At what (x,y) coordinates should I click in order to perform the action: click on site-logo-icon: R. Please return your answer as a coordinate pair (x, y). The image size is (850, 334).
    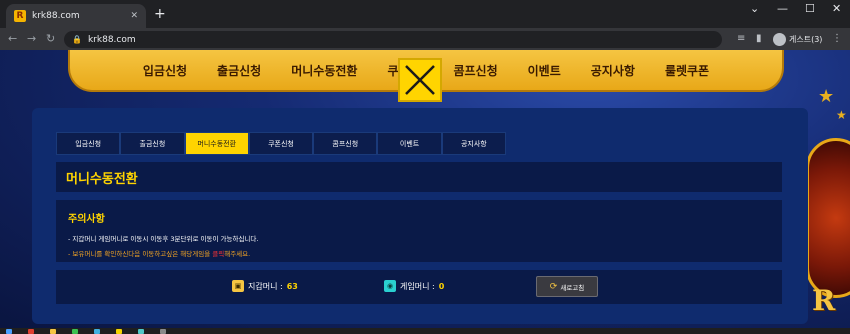
    Looking at the image, I should click on (824, 300).